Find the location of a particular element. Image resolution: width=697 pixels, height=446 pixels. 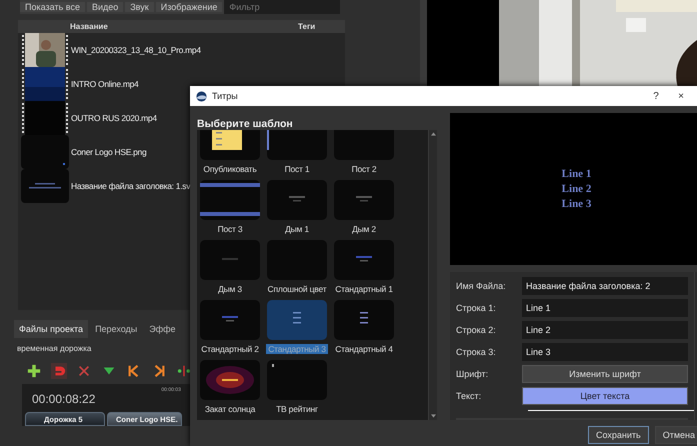

template-label: Пост 3 is located at coordinates (230, 229).